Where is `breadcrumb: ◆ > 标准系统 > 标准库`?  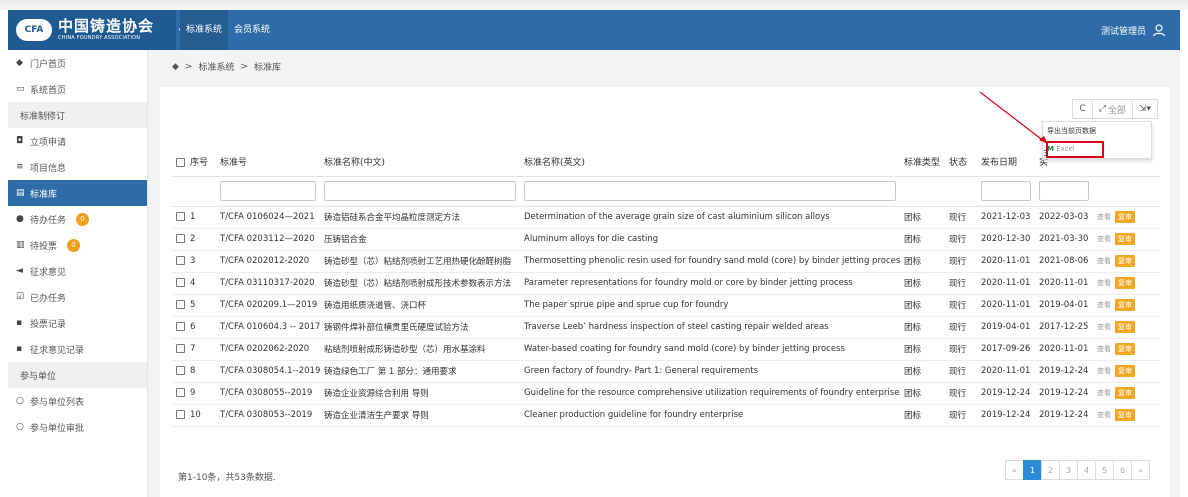
breadcrumb: ◆ > 标准系统 > 标准库 is located at coordinates (229, 67).